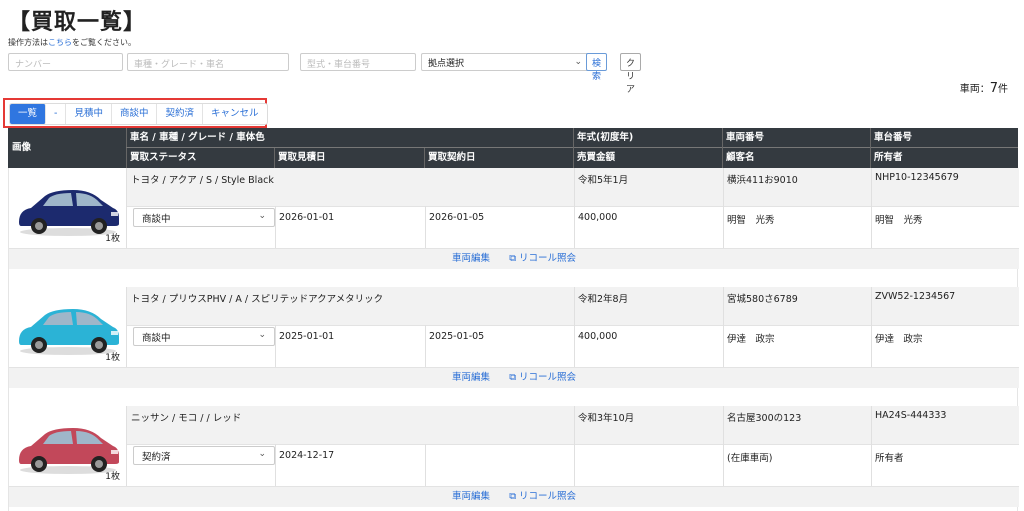 Image resolution: width=1024 pixels, height=511 pixels. I want to click on count-suffix: 件, so click(1003, 89).